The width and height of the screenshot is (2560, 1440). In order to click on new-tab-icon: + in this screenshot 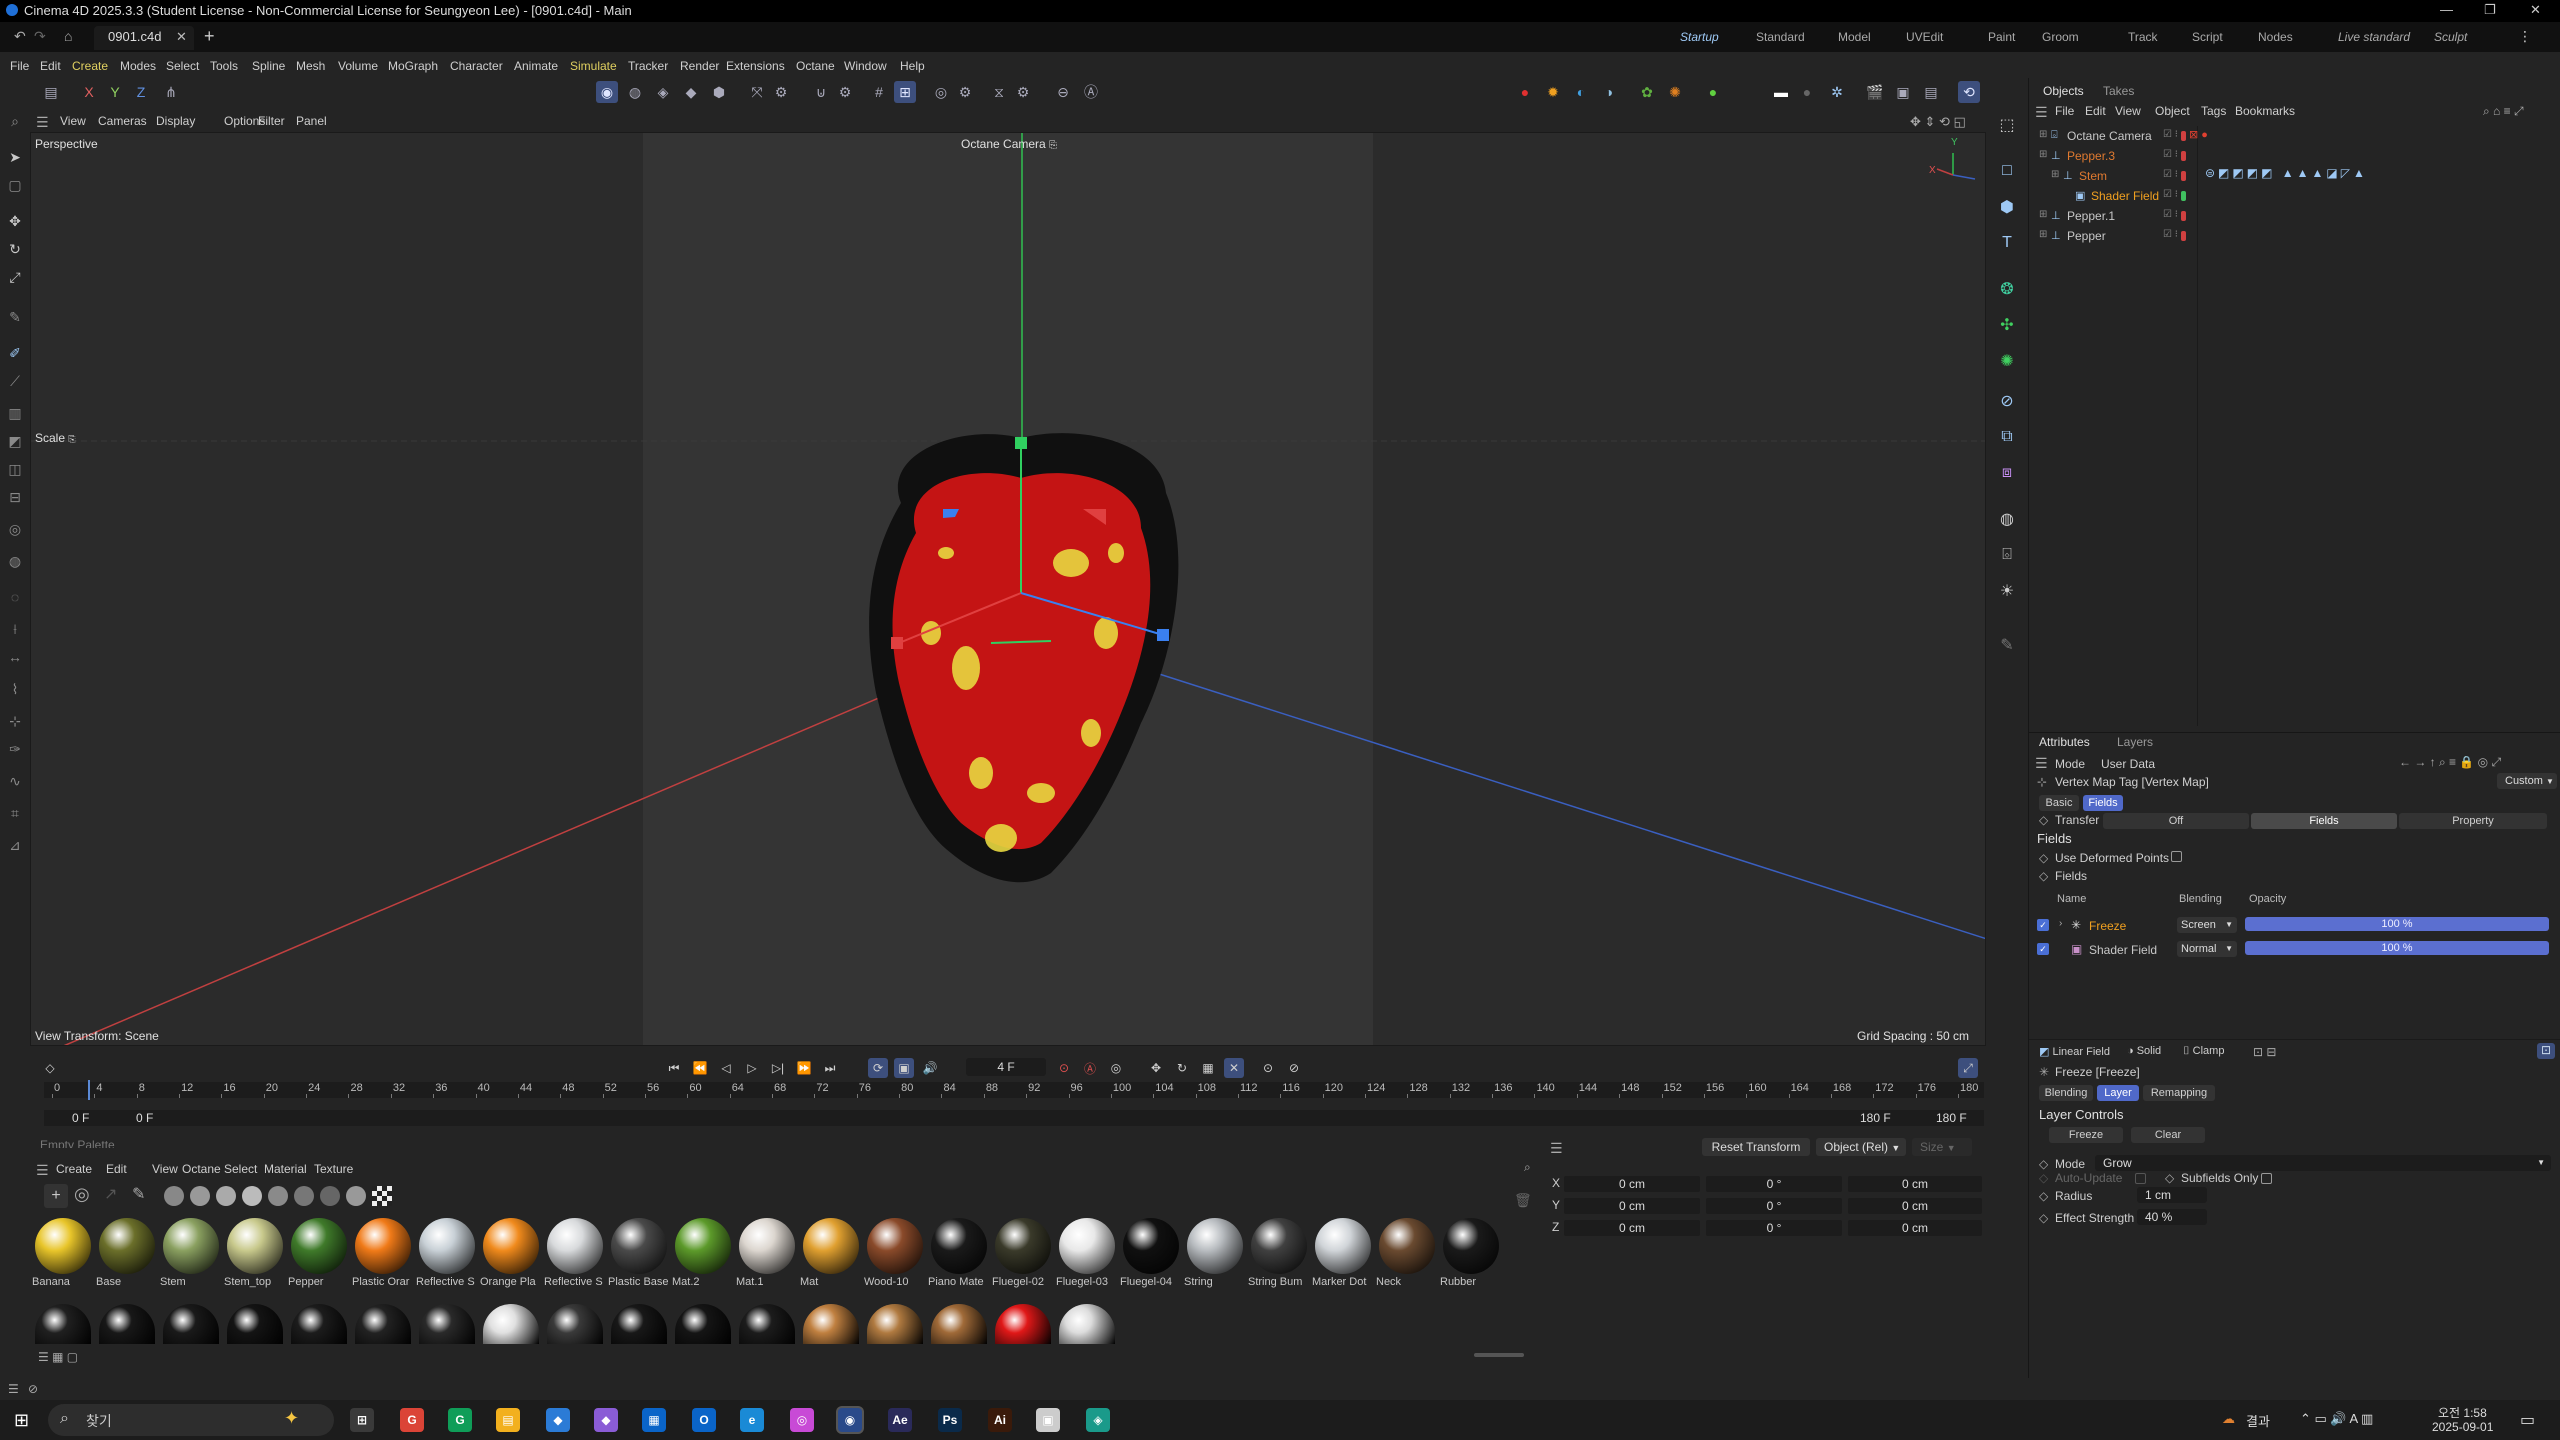, I will do `click(209, 36)`.